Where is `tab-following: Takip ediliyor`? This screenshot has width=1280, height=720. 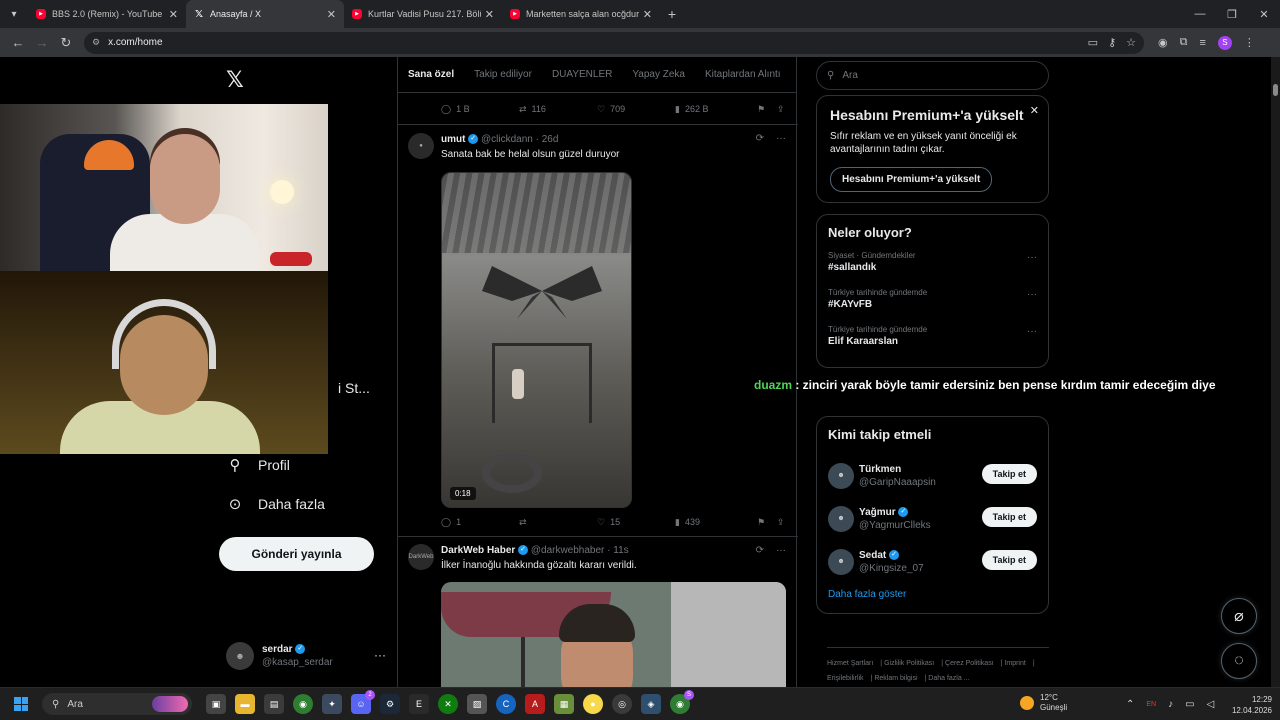 tab-following: Takip ediliyor is located at coordinates (503, 74).